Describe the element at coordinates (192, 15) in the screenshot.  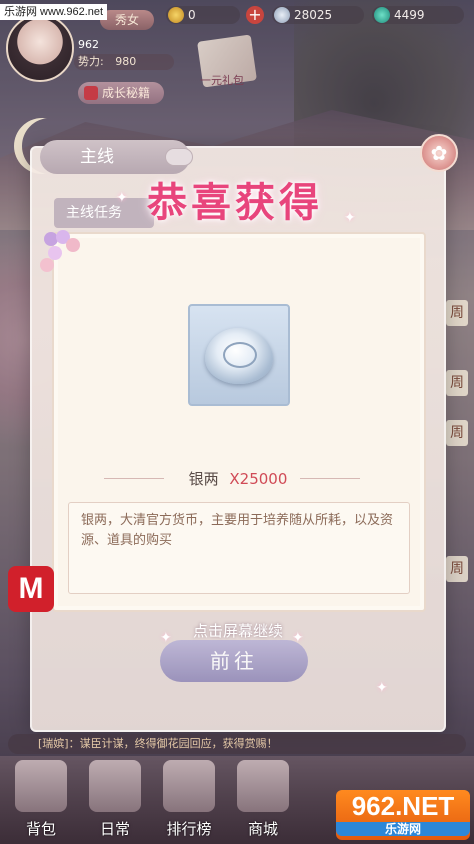
I see `gold-value: 0` at that location.